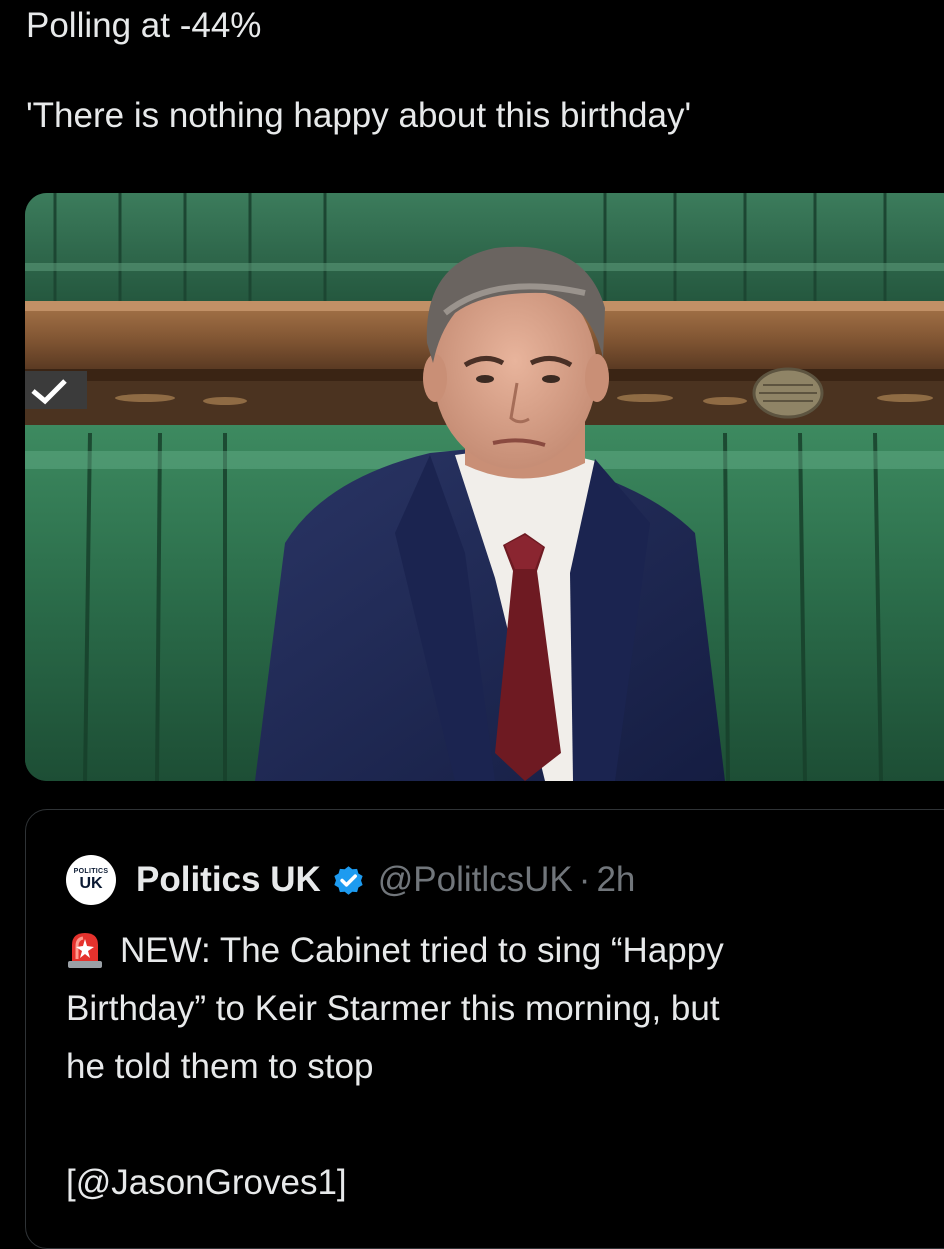 The image size is (944, 1249). I want to click on siren-emoji-icon, so click(85, 950).